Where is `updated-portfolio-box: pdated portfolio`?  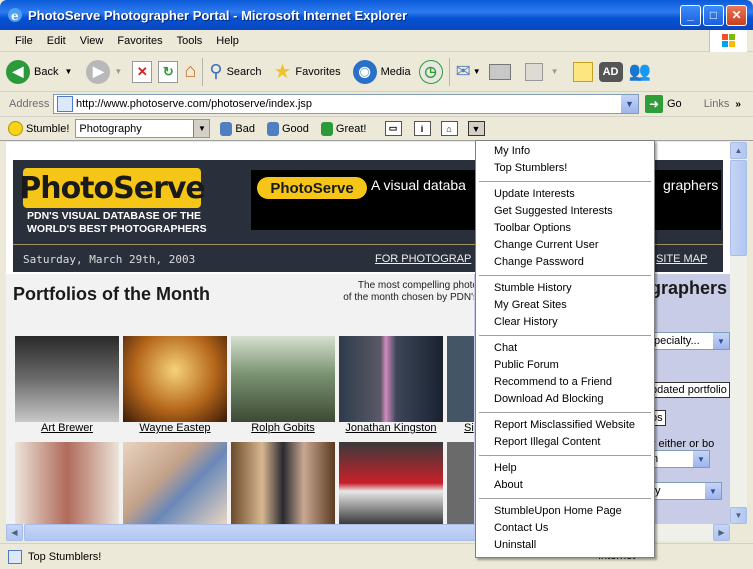
updated-portfolio-box: pdated portfolio is located at coordinates (689, 390).